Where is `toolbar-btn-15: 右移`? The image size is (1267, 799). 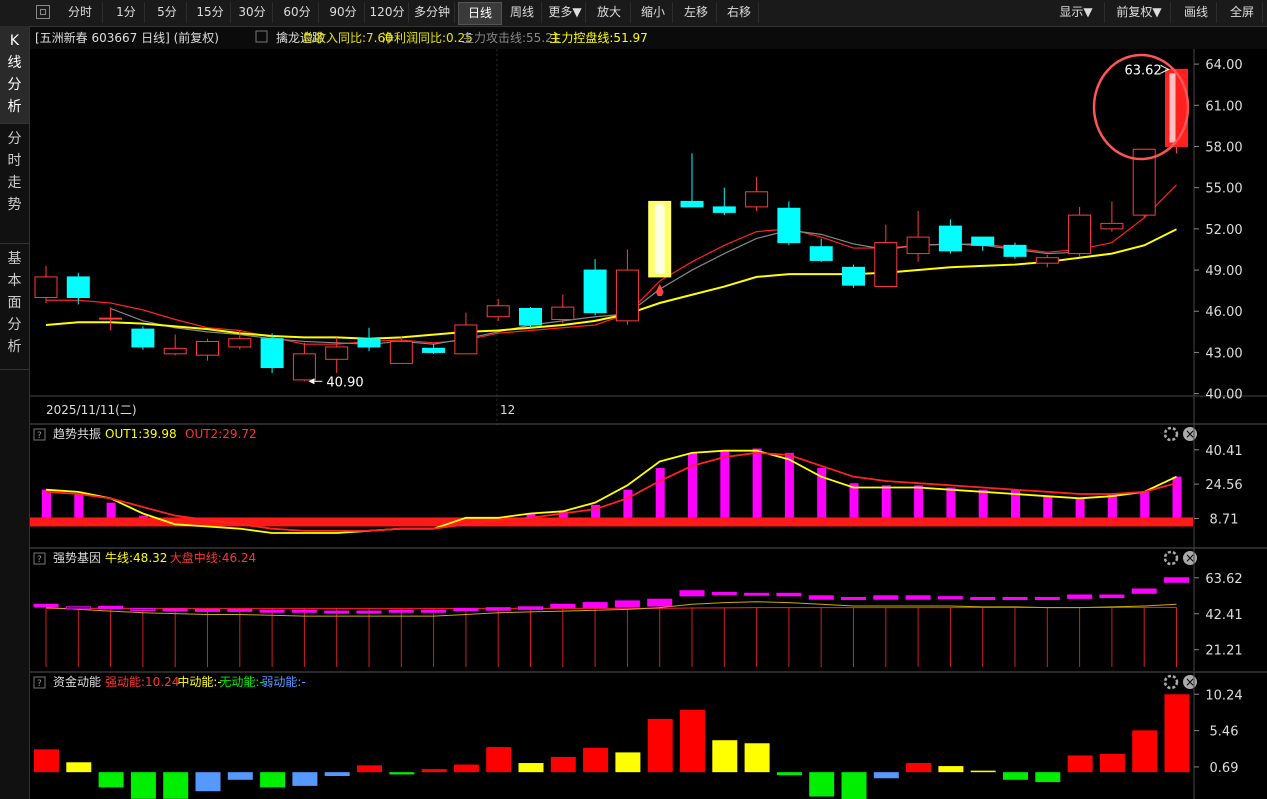 toolbar-btn-15: 右移 is located at coordinates (739, 12).